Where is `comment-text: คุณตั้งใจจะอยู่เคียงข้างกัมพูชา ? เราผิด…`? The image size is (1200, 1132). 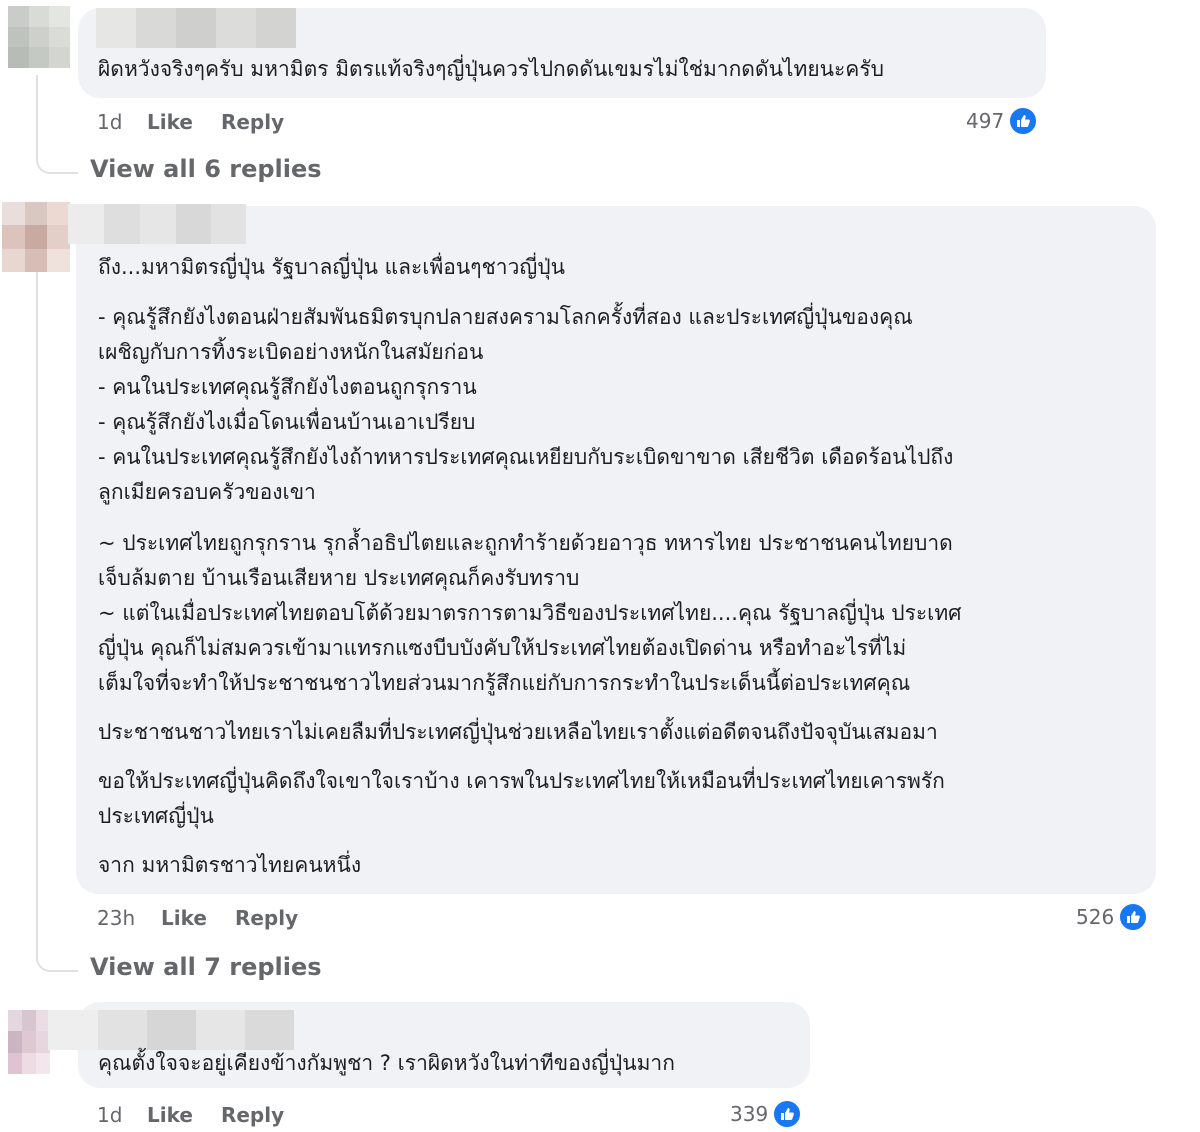 comment-text: คุณตั้งใจจะอยู่เคียงข้างกัมพูชา ? เราผิด… is located at coordinates (386, 1063).